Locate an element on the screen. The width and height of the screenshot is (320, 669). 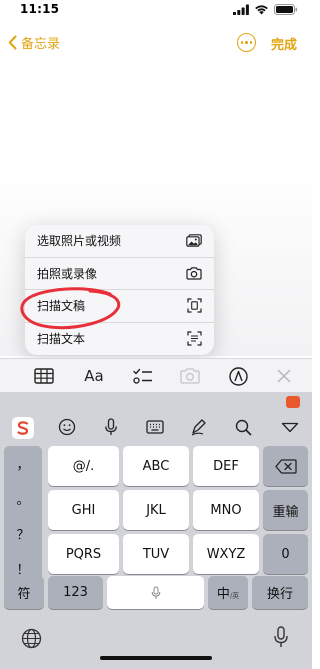
scan-document-icon is located at coordinates (194, 306).